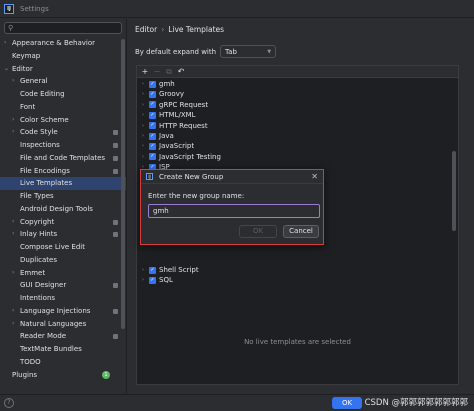 The width and height of the screenshot is (474, 411). Describe the element at coordinates (63, 81) in the screenshot. I see `sidebar-item: › General` at that location.